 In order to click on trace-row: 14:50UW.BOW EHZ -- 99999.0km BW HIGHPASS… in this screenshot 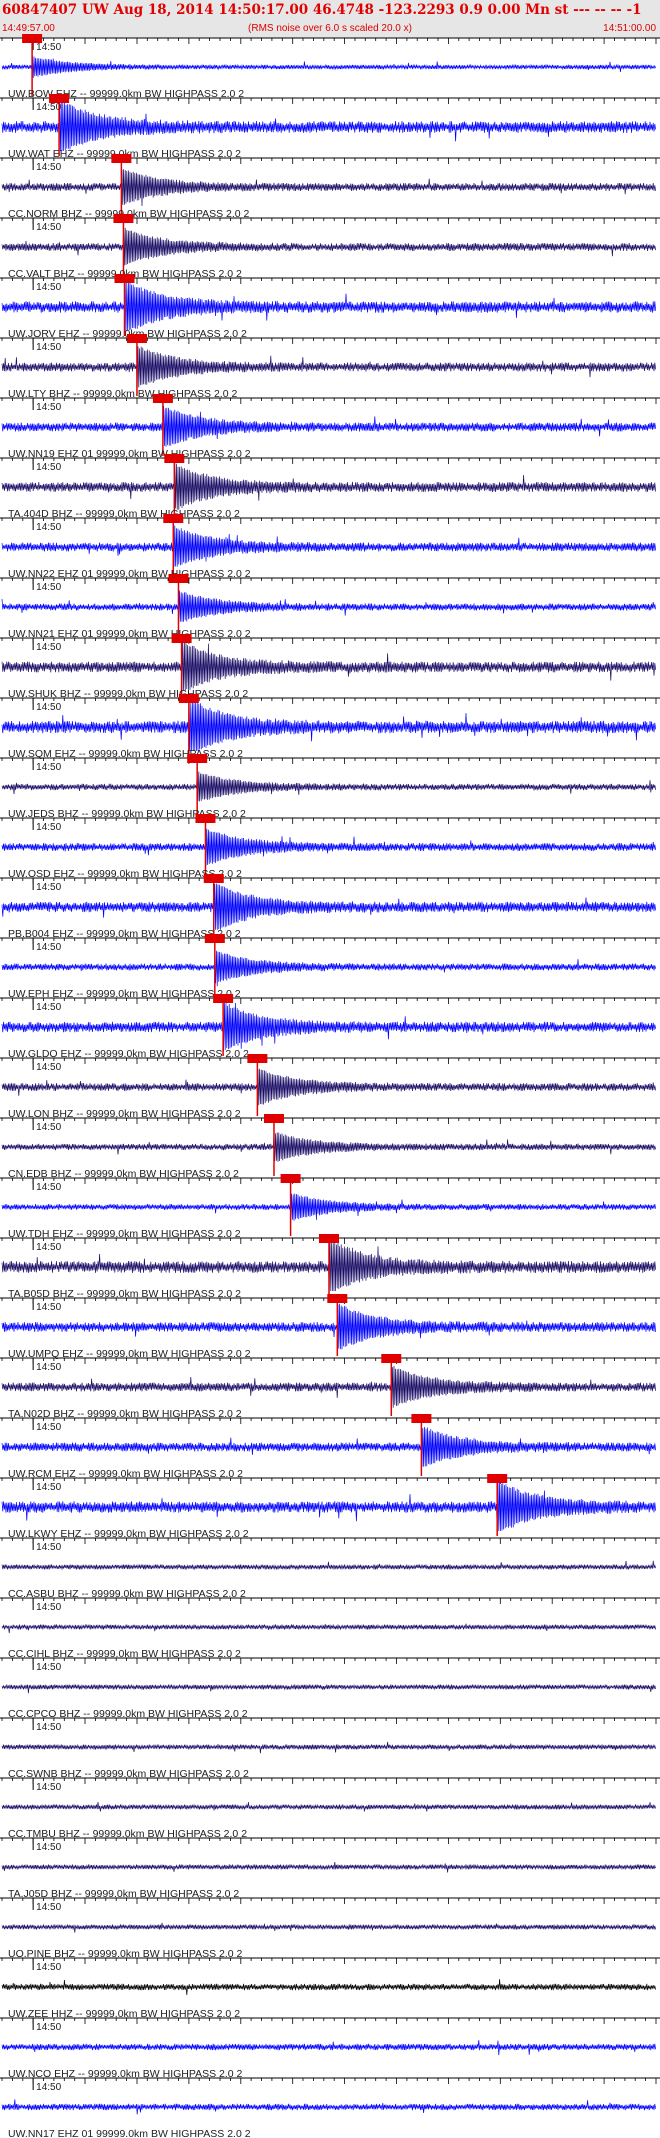, I will do `click(330, 67)`.